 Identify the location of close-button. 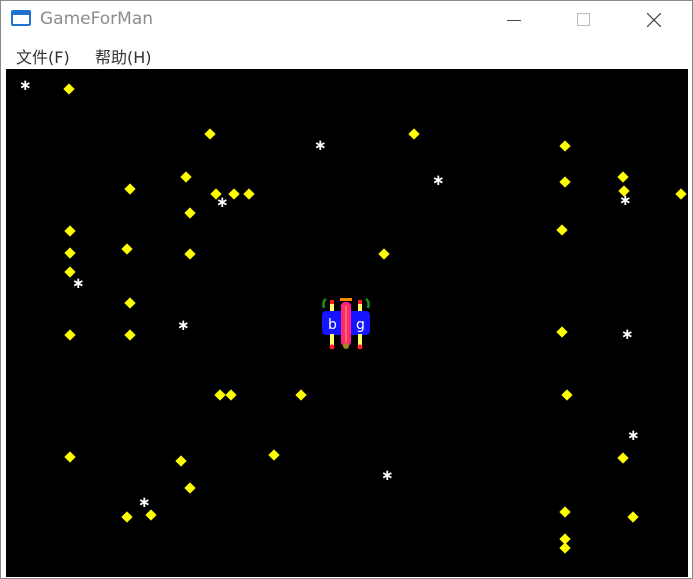
(654, 20).